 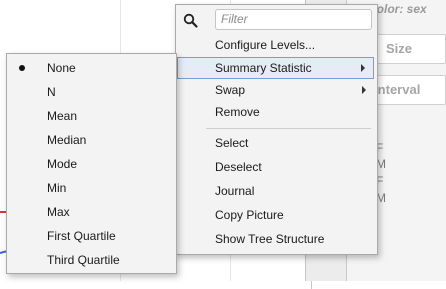 I want to click on menu-item-deselect: Deselect, so click(x=275, y=167).